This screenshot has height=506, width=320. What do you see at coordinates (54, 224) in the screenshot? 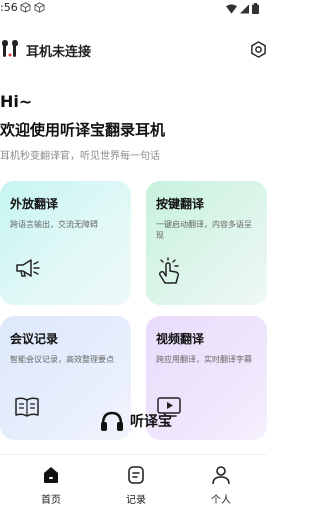
I see `card-description: 跨语言输出，交流无障碍` at bounding box center [54, 224].